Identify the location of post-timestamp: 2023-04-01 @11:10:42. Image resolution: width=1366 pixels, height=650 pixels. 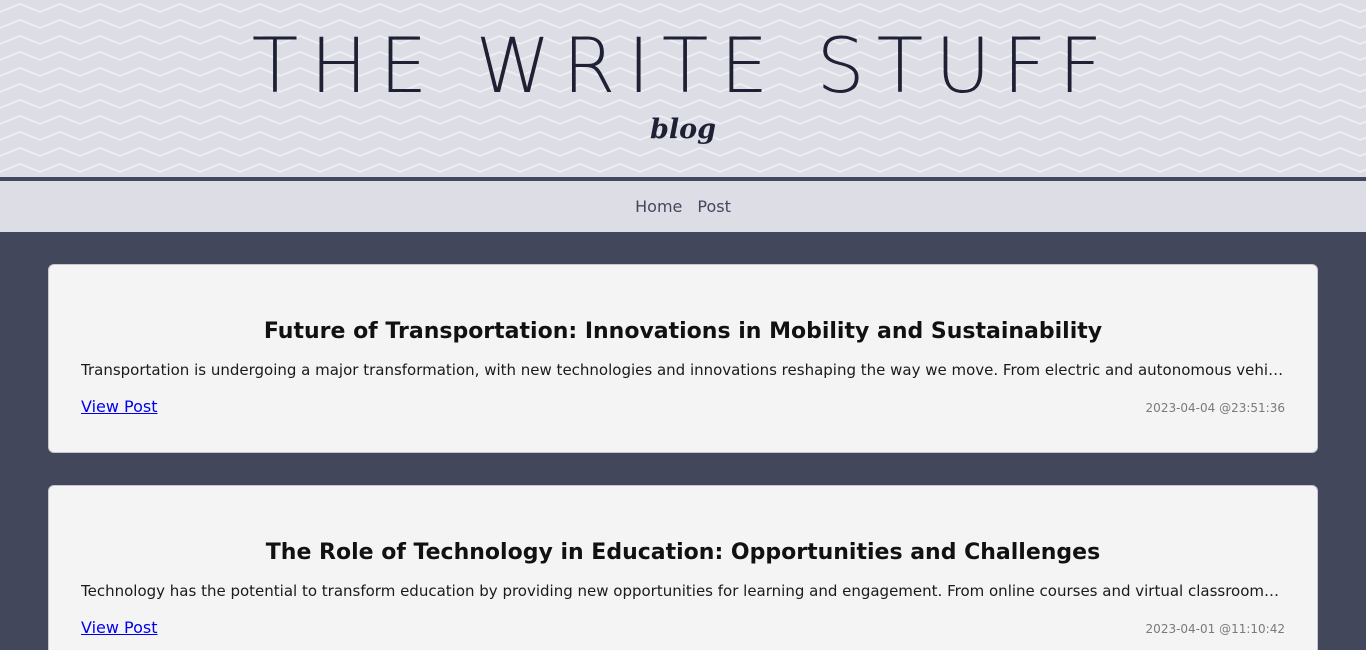
(1215, 629).